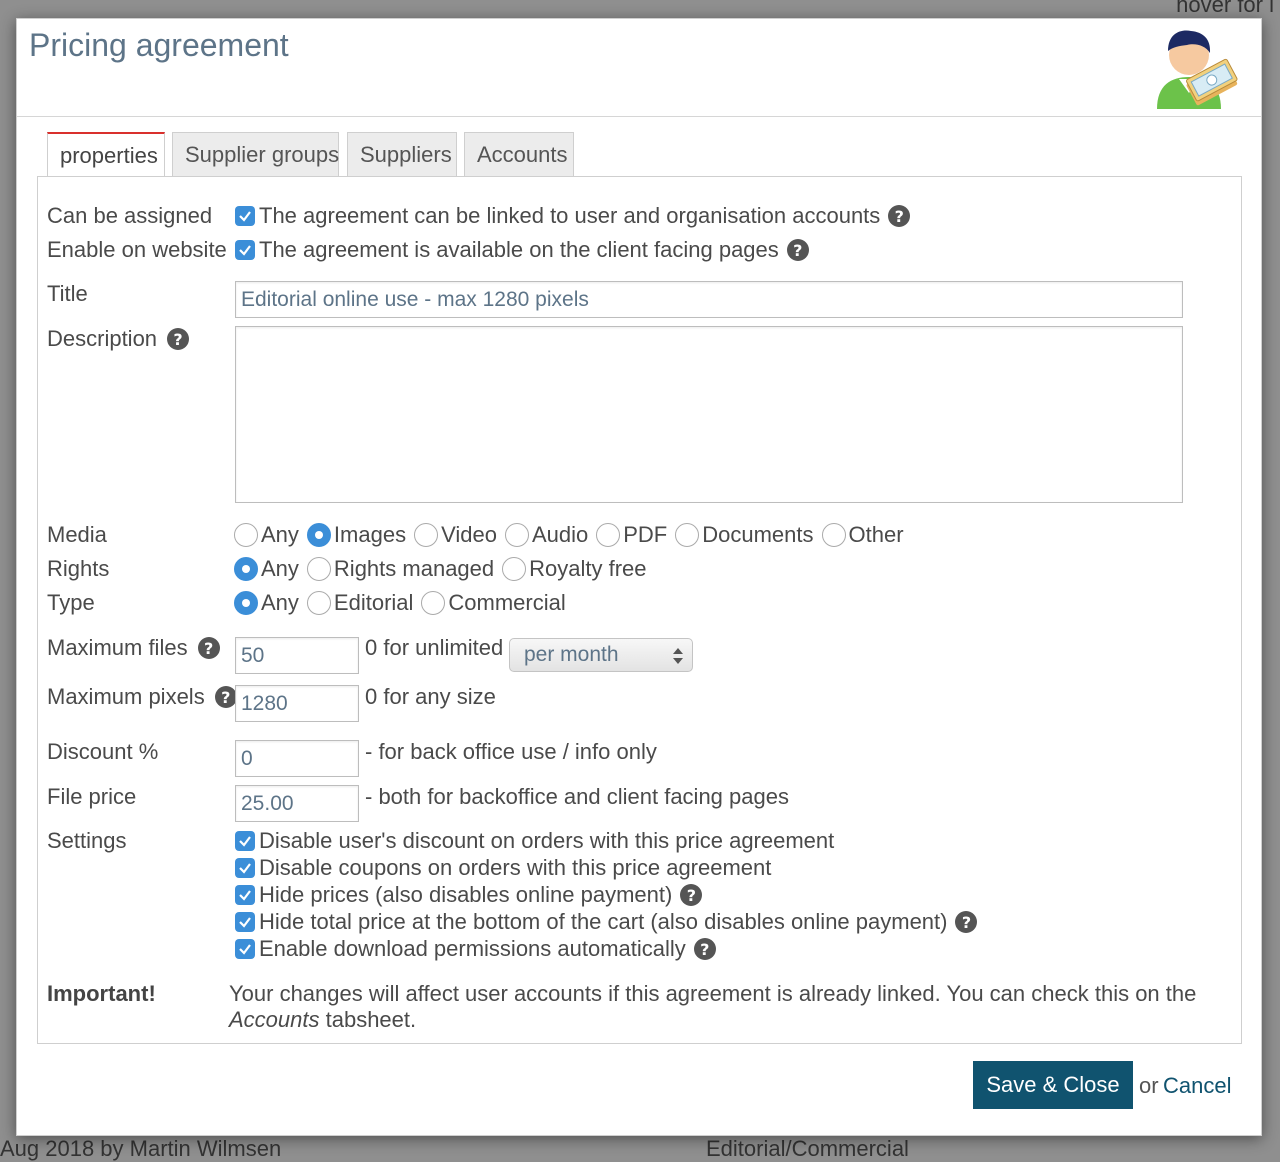 The image size is (1280, 1162). I want to click on tab-accounts: Accounts, so click(519, 154).